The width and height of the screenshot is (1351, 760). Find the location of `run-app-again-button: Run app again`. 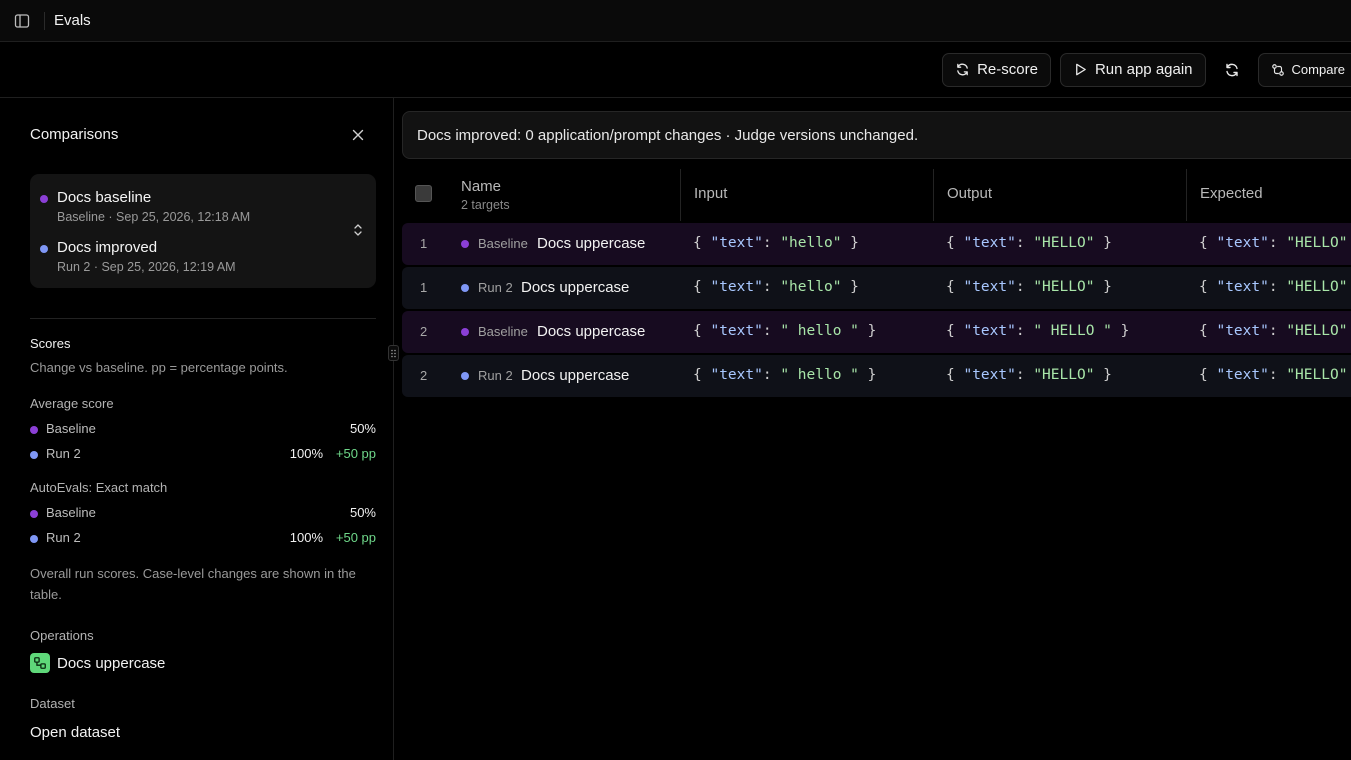

run-app-again-button: Run app again is located at coordinates (1132, 69).